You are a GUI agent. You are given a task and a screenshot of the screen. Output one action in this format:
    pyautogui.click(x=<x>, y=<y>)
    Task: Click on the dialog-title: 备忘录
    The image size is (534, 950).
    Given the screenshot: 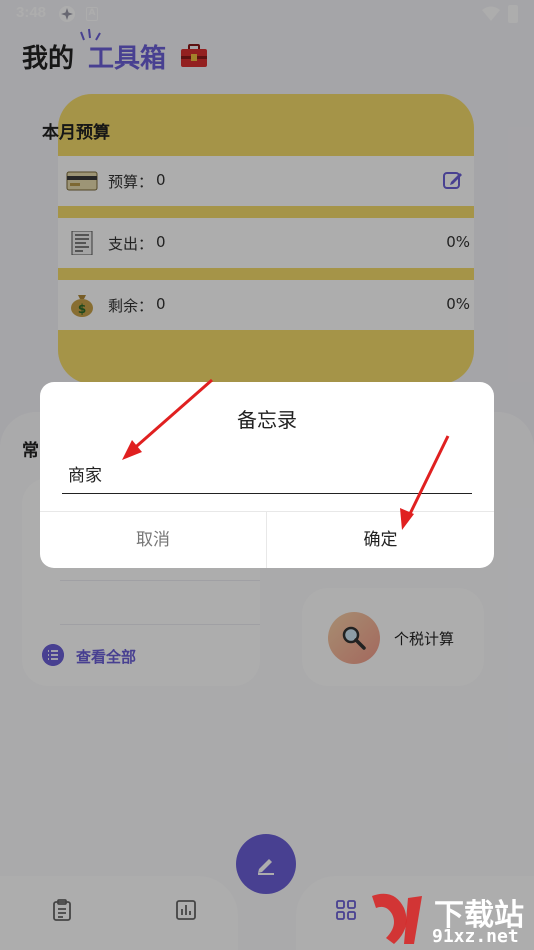 What is the action you would take?
    pyautogui.click(x=267, y=420)
    